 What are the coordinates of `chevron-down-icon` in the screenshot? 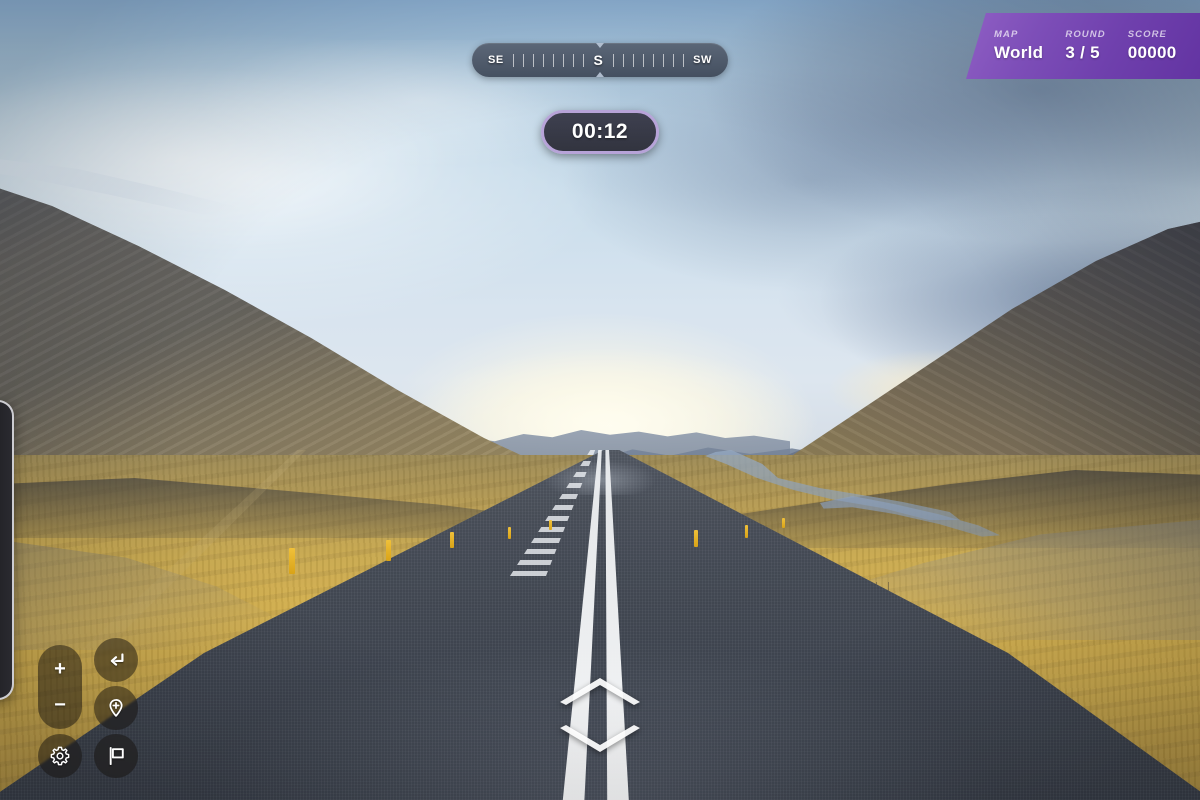 It's located at (600, 741).